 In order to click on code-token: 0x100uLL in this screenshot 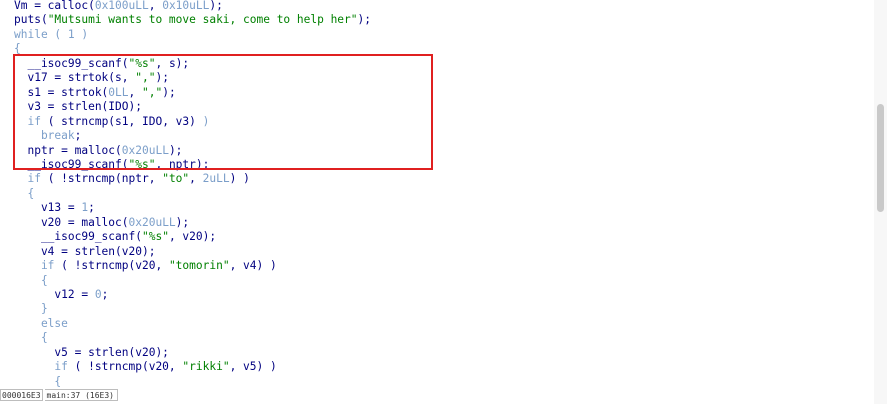, I will do `click(121, 6)`.